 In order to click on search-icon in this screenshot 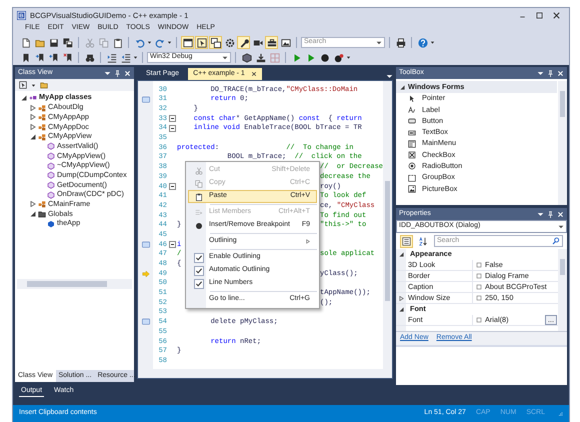, I will do `click(556, 241)`.